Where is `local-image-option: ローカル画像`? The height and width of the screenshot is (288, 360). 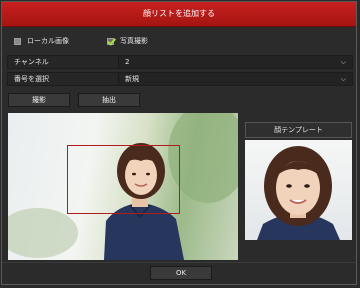 local-image-option: ローカル画像 is located at coordinates (41, 41).